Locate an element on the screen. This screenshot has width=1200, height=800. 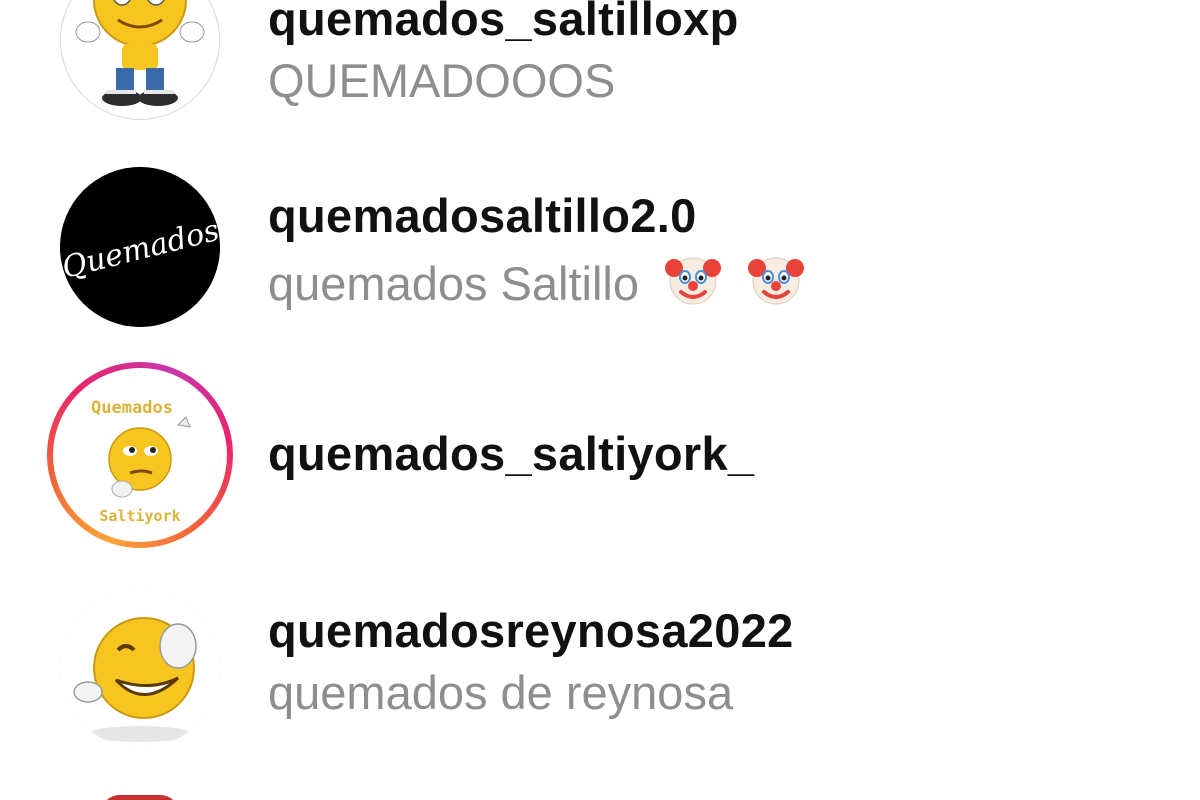
username-label: quemados_saltiyork_ is located at coordinates (511, 453).